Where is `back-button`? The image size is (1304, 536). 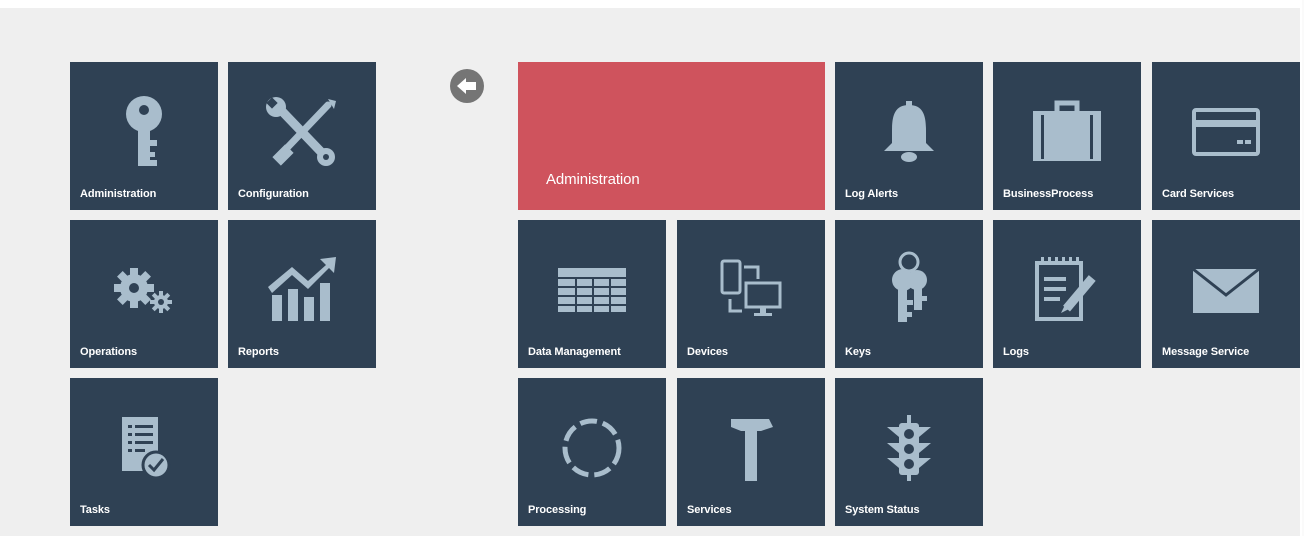
back-button is located at coordinates (467, 86).